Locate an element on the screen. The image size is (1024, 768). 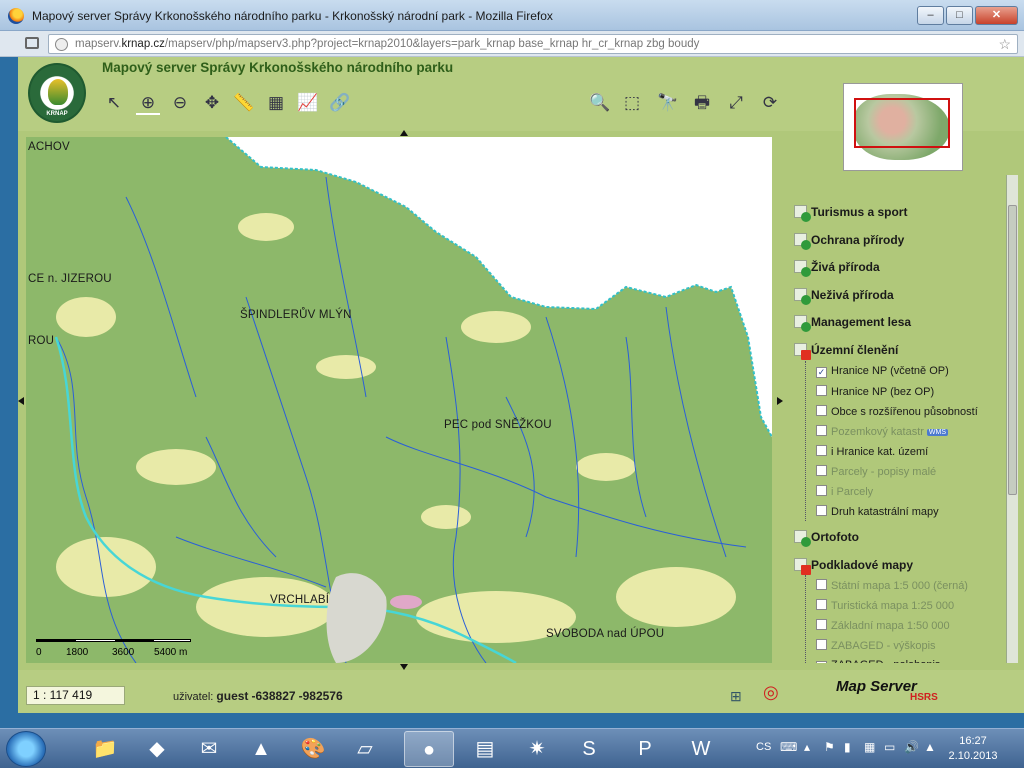
drive-icon: ▲ is located at coordinates (930, 747).